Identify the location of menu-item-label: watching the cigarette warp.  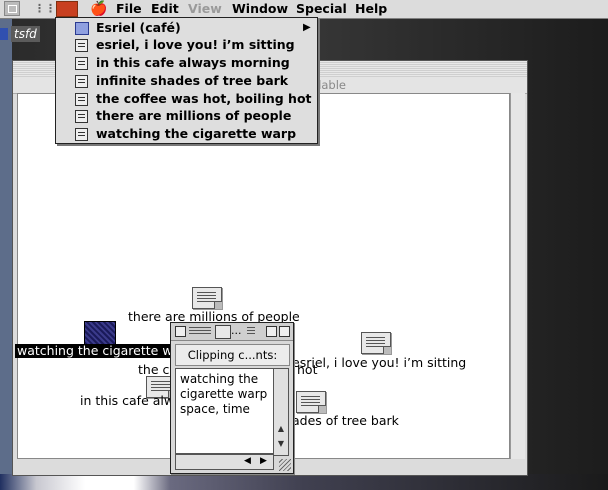
(196, 133).